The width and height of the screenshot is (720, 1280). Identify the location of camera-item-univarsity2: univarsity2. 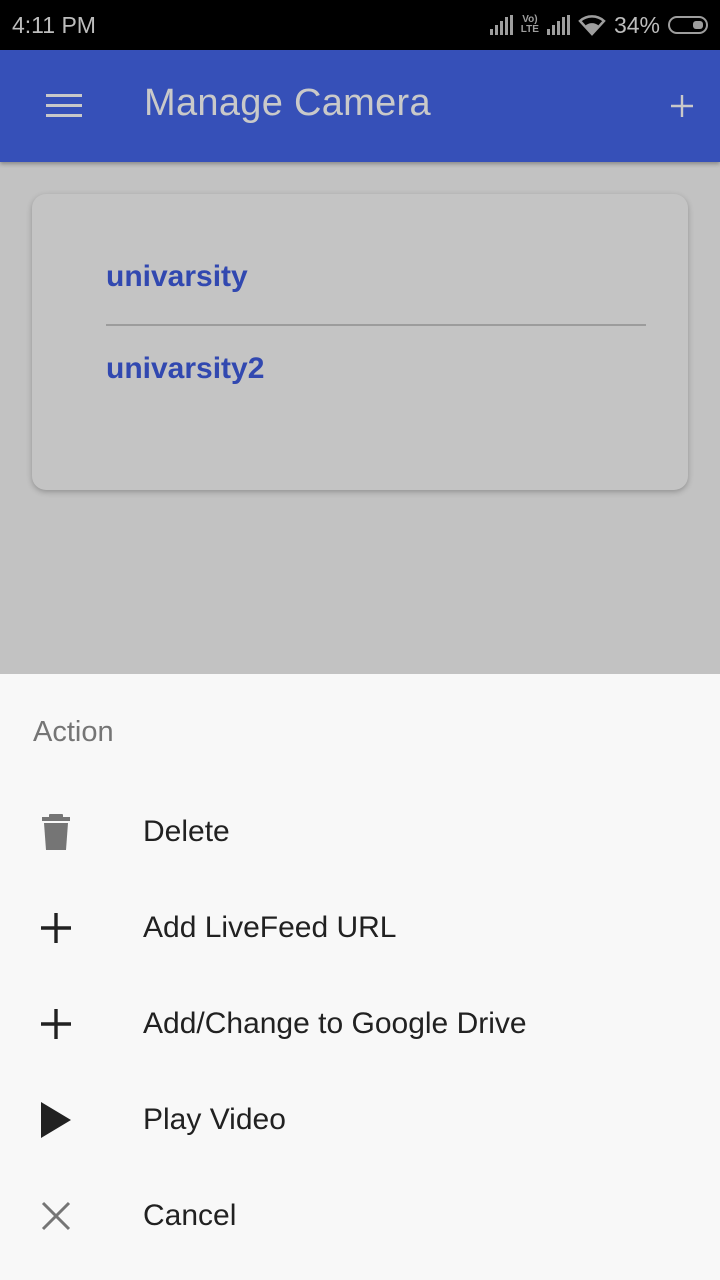
(185, 369).